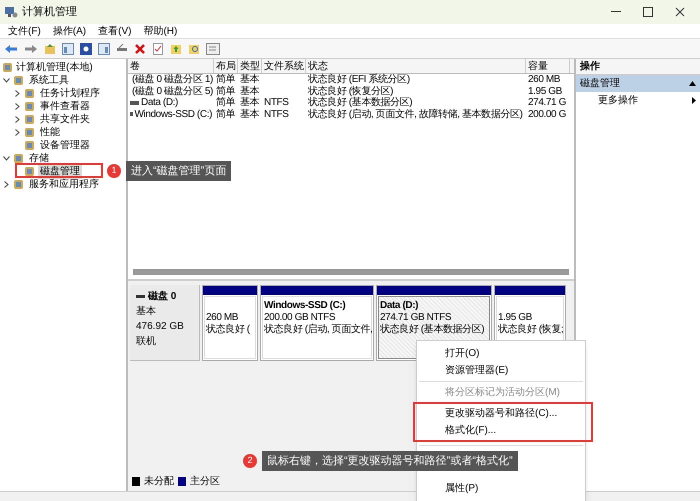 This screenshot has width=700, height=501. What do you see at coordinates (530, 330) in the screenshot?
I see `partition-status: 状态良好 (恢复;` at bounding box center [530, 330].